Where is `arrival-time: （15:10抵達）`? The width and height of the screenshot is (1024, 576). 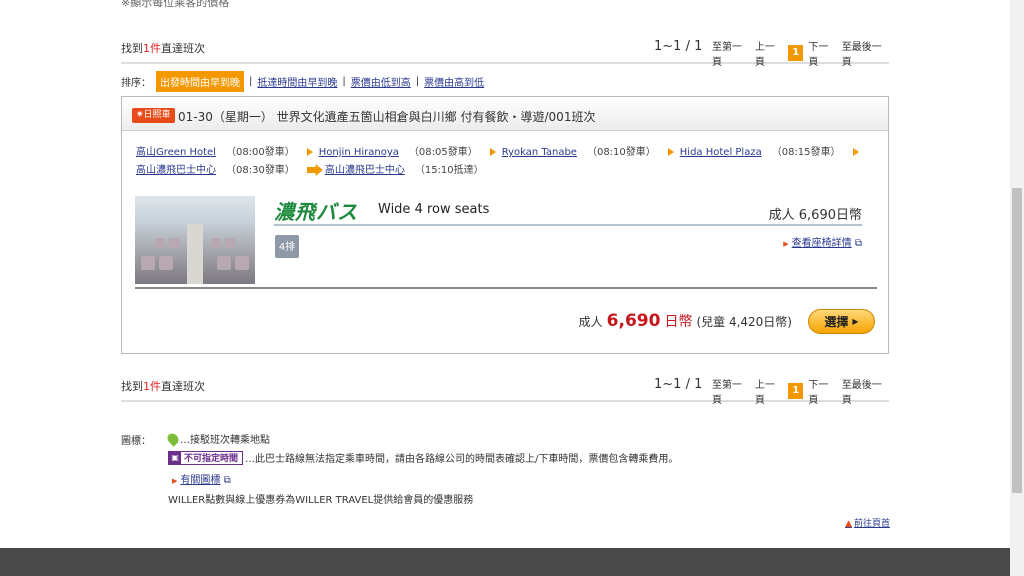 arrival-time: （15:10抵達） is located at coordinates (449, 170).